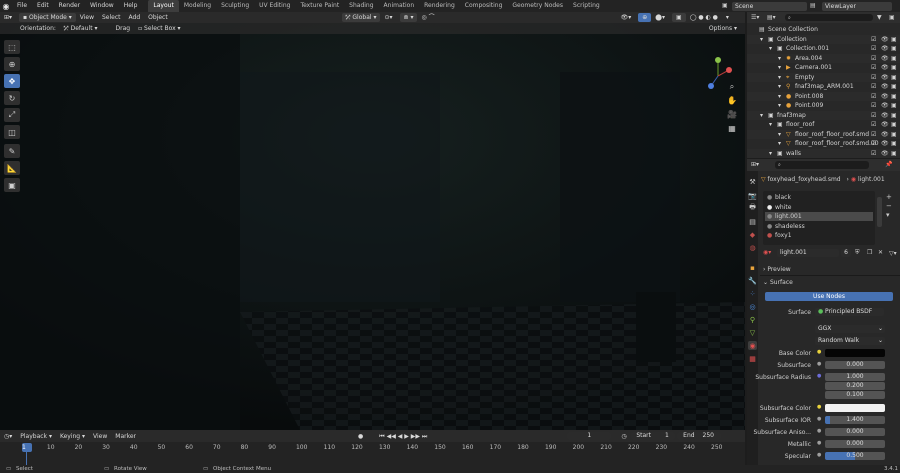 The image size is (900, 473). I want to click on menu-view: View, so click(87, 17).